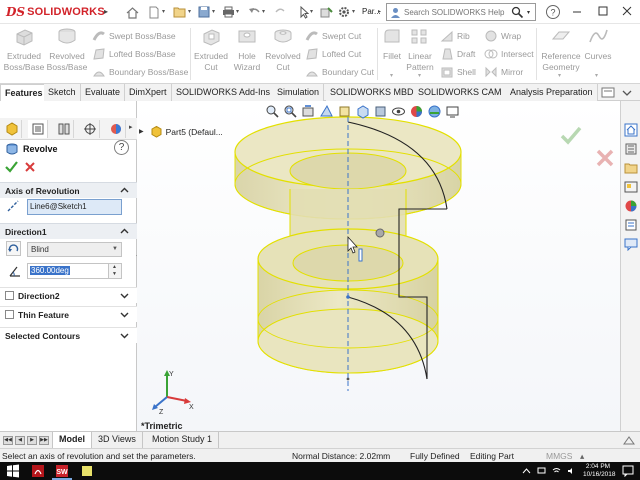 This screenshot has width=640, height=480. I want to click on custom-properties-icon, so click(631, 225).